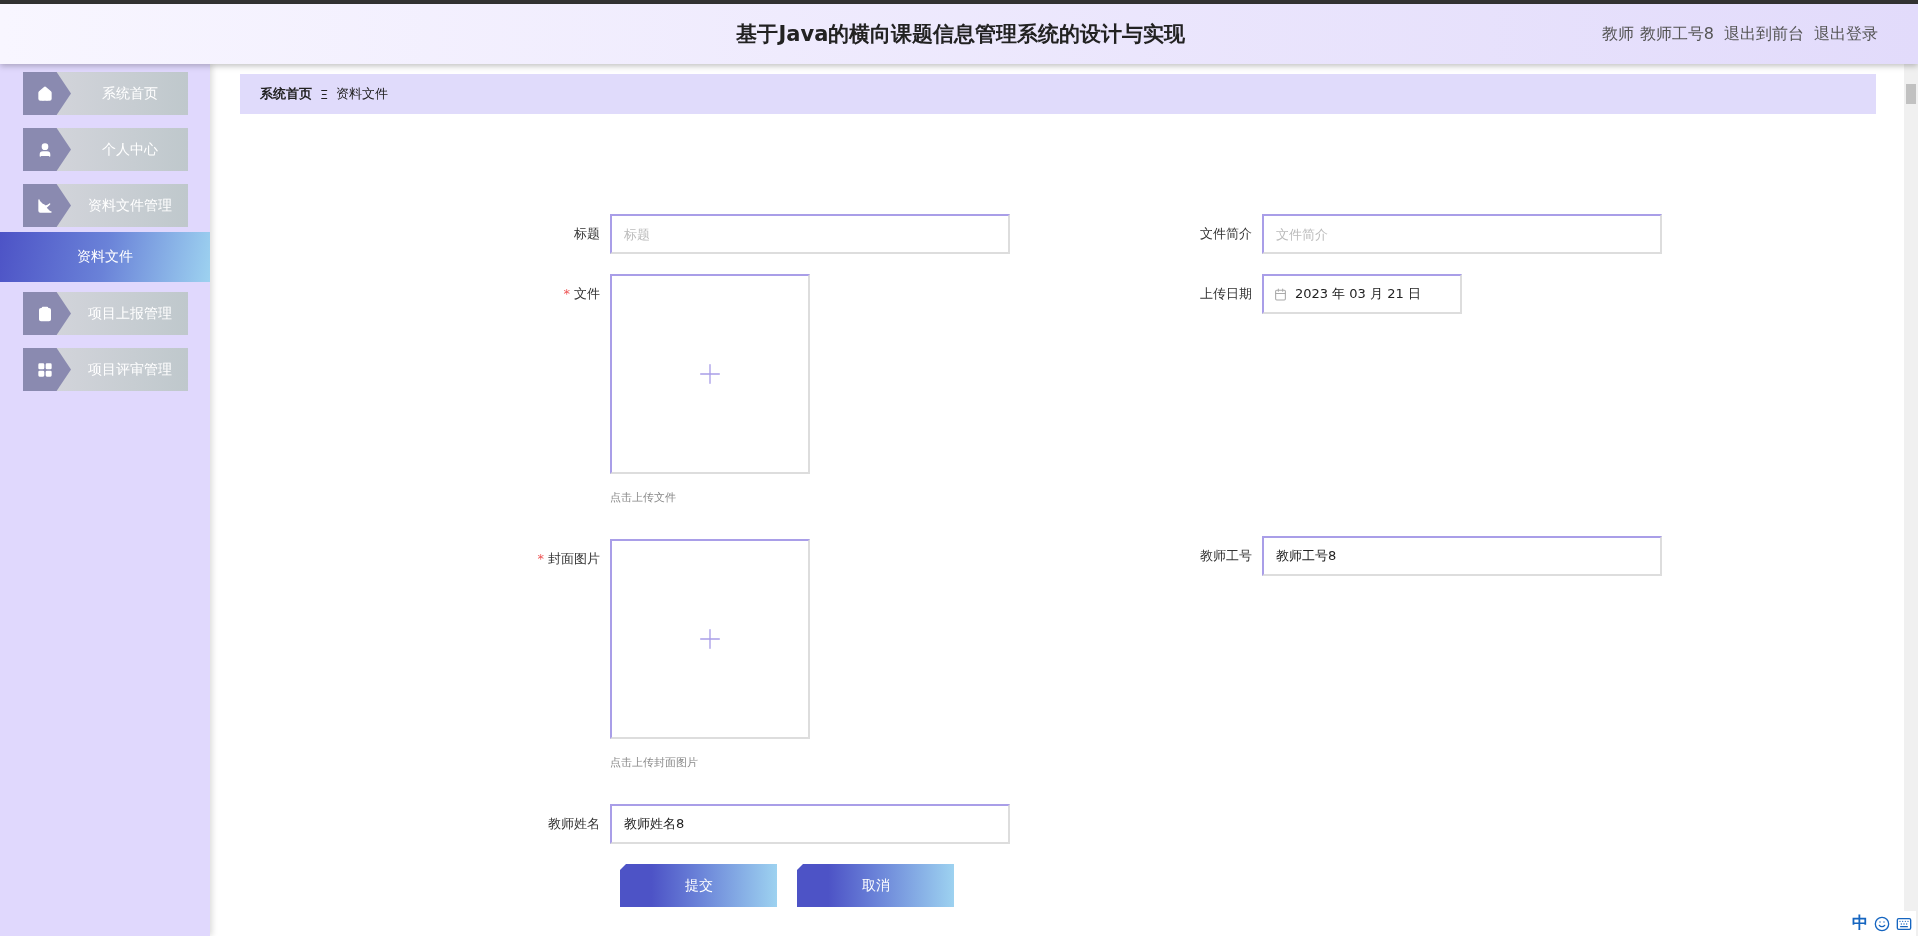  Describe the element at coordinates (1911, 500) in the screenshot. I see `scrollbar` at that location.